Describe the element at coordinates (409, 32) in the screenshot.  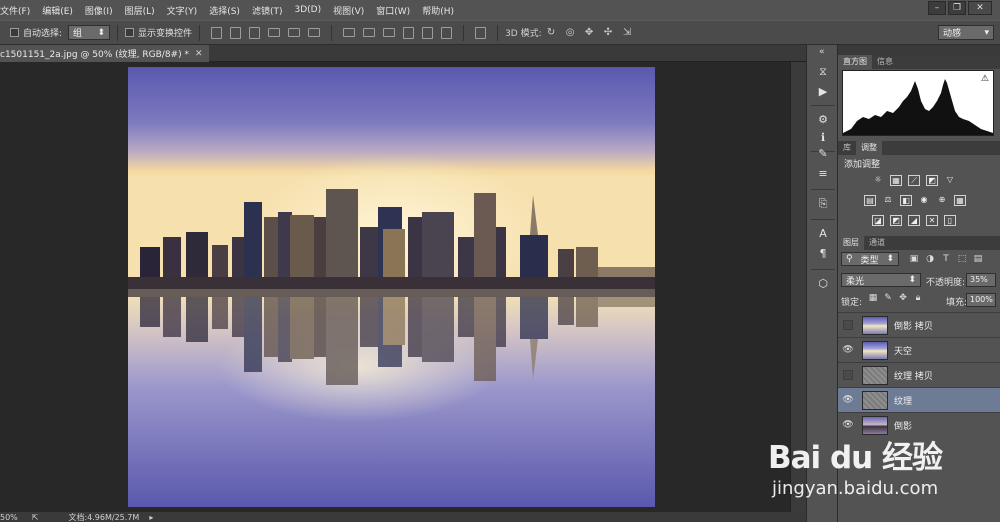
I see `distribute-left-icon` at that location.